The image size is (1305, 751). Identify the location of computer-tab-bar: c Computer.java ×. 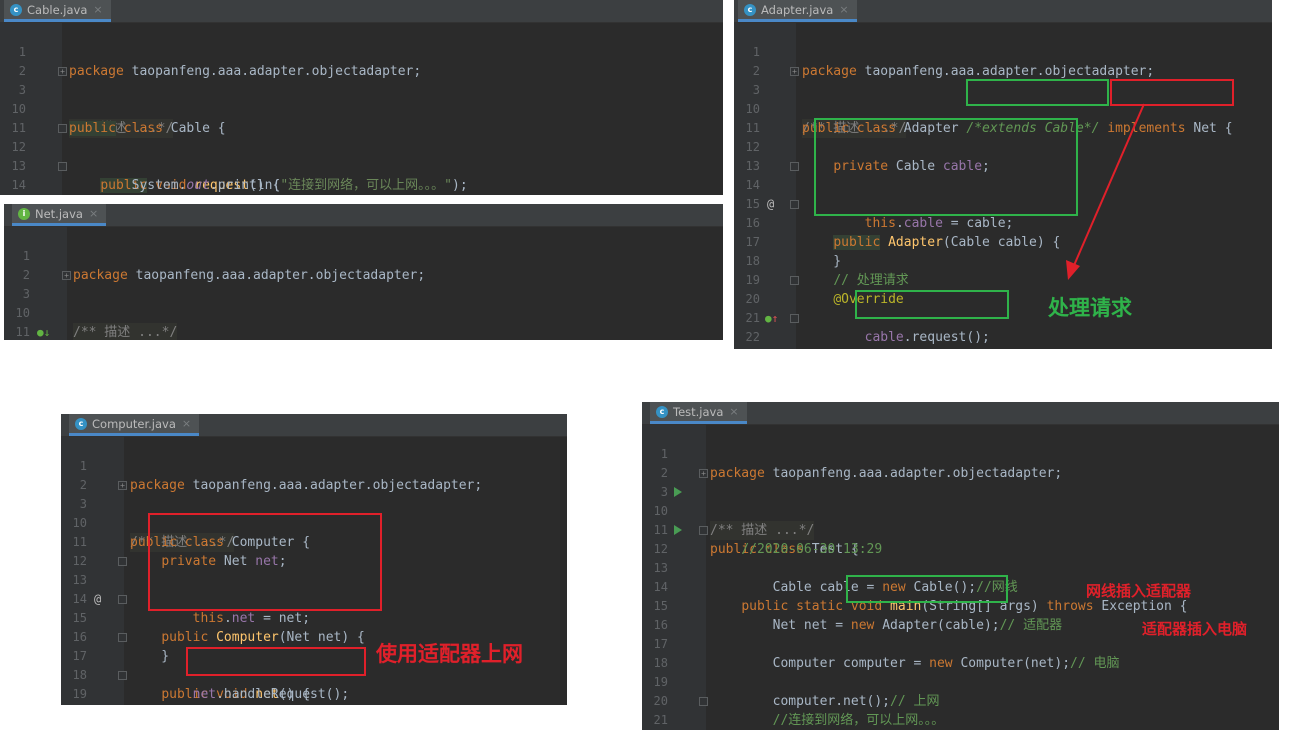
(314, 425).